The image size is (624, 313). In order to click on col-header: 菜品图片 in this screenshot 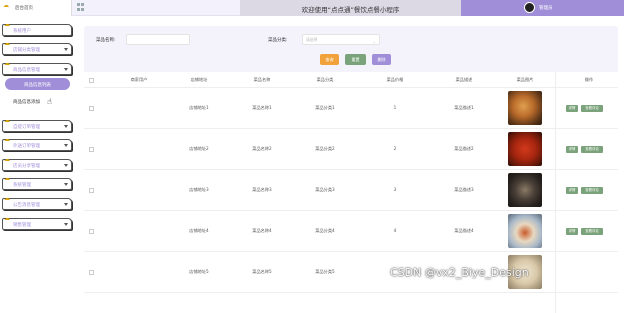, I will do `click(525, 79)`.